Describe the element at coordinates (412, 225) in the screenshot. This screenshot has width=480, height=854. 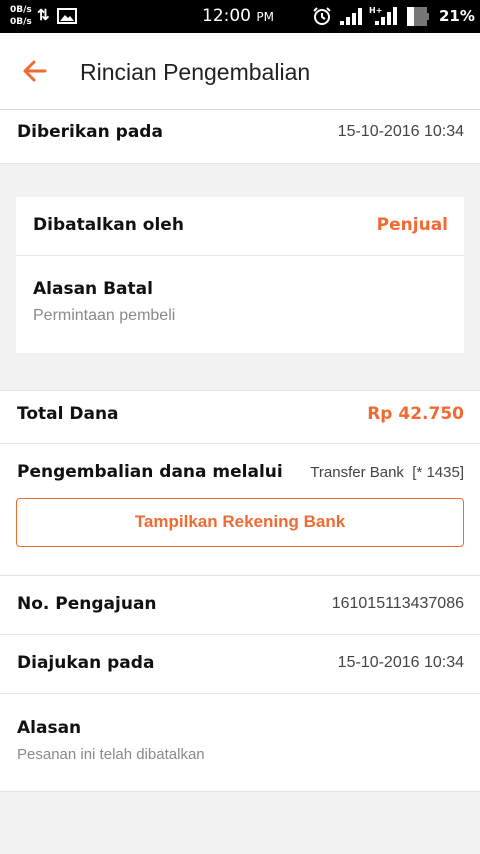
I see `cancelled-by-value: Penjual` at that location.